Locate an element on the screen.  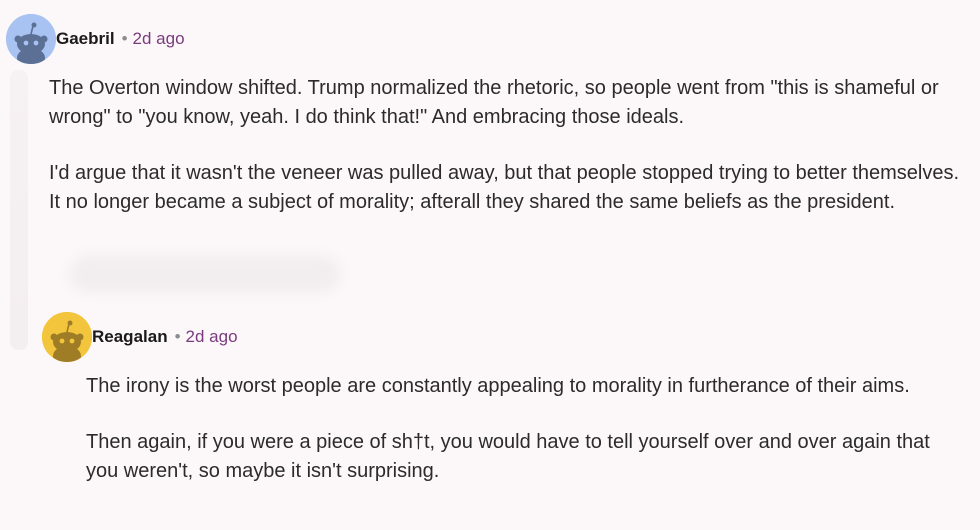
comment-meta: Gaebril • 2d ago is located at coordinates (120, 39).